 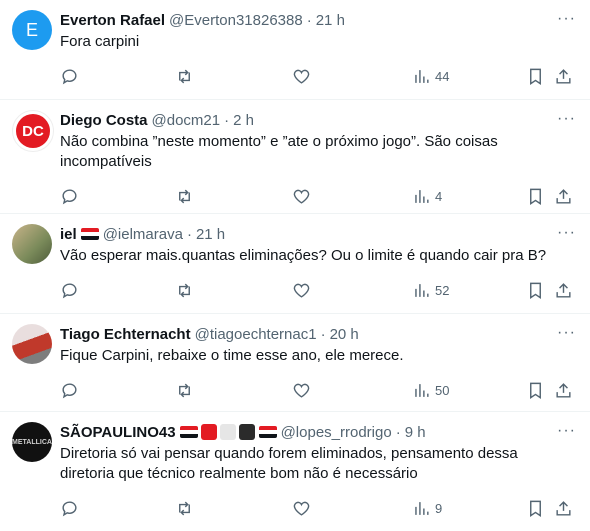 I want to click on views-button: 4, so click(x=427, y=196).